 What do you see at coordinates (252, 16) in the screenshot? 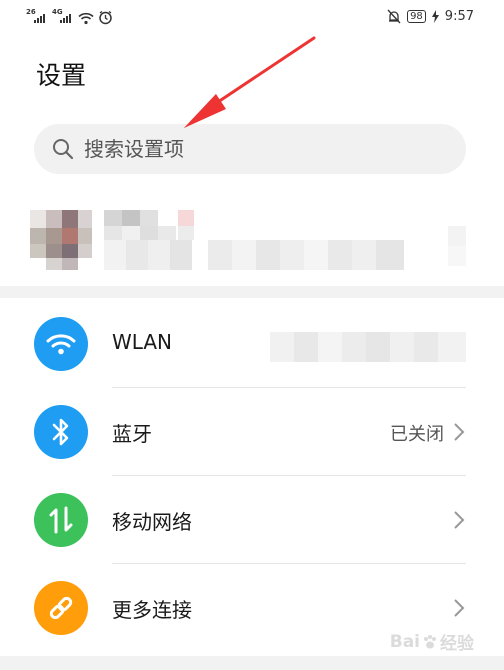
I see `status-bar: 26 4G 98 9:57` at bounding box center [252, 16].